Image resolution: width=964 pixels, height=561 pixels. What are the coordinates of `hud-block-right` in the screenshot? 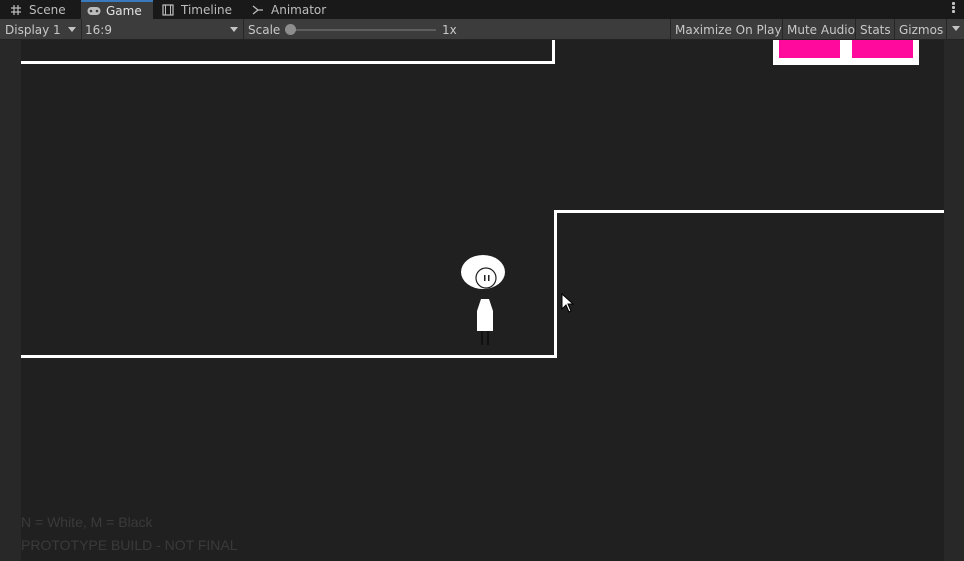 It's located at (882, 49).